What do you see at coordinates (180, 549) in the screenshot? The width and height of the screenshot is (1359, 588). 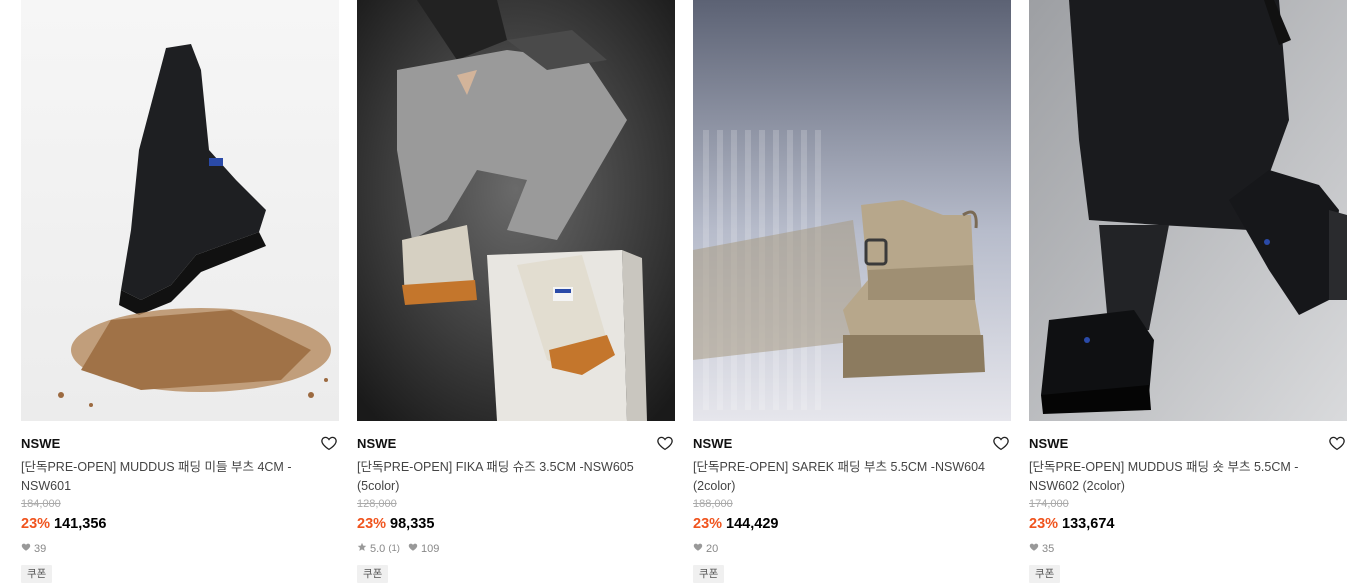 I see `product-meta: 39` at bounding box center [180, 549].